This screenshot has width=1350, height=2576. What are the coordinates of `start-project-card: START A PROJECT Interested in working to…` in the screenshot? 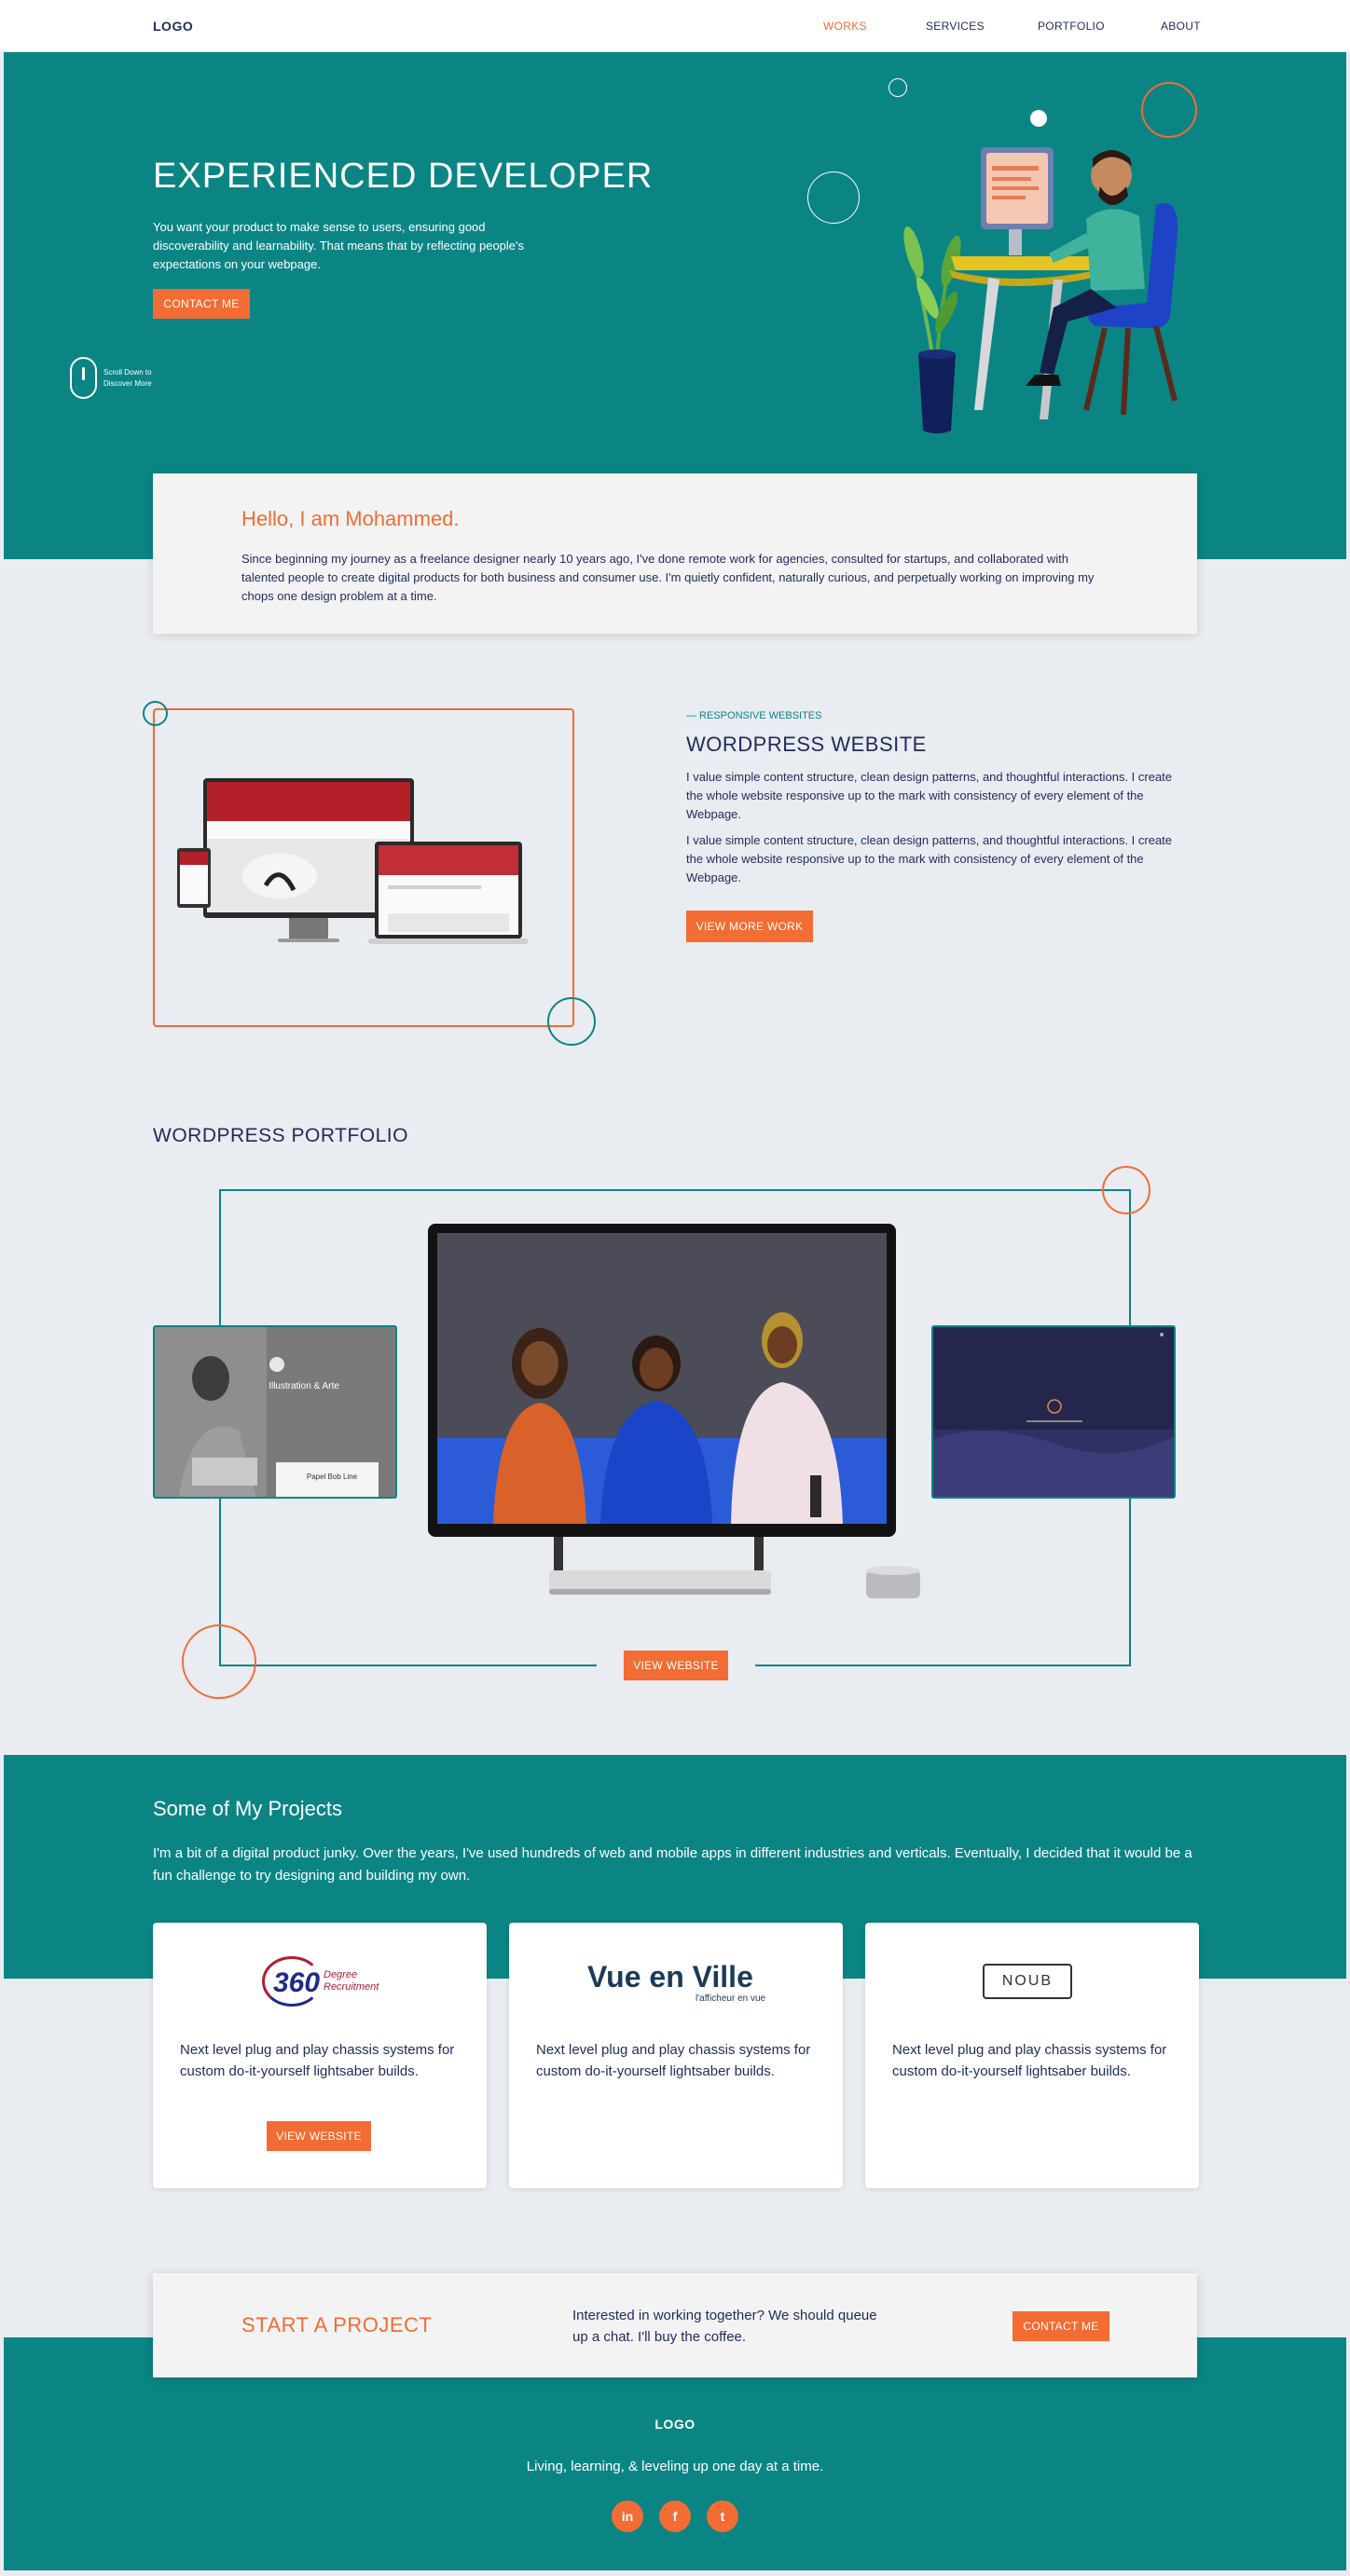 It's located at (675, 2325).